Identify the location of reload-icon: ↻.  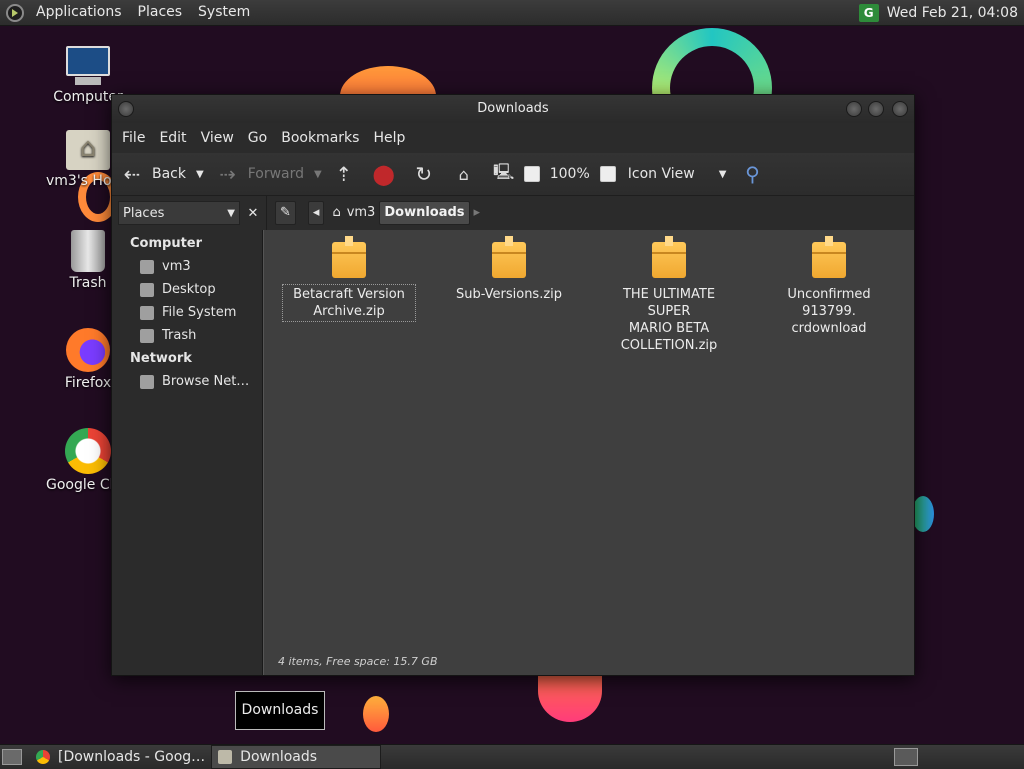
(424, 174).